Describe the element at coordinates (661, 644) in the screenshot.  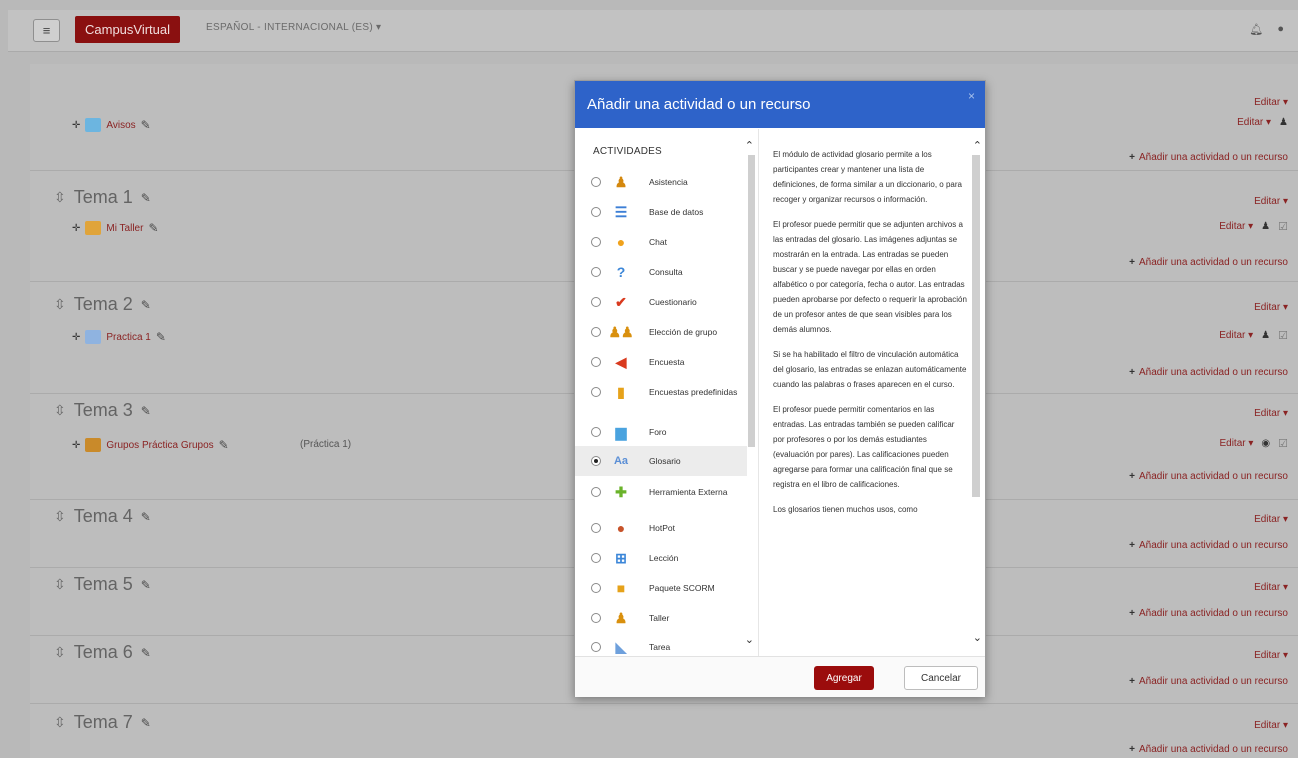
I see `option-tarea: ◣ Tarea` at that location.